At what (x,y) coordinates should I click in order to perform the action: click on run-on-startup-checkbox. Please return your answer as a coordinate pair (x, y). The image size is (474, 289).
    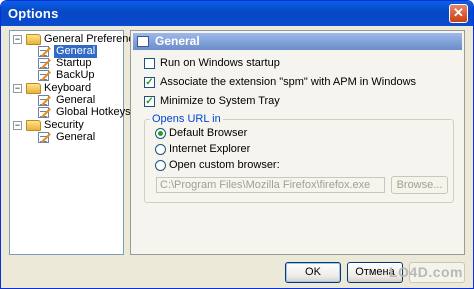
    Looking at the image, I should click on (149, 63).